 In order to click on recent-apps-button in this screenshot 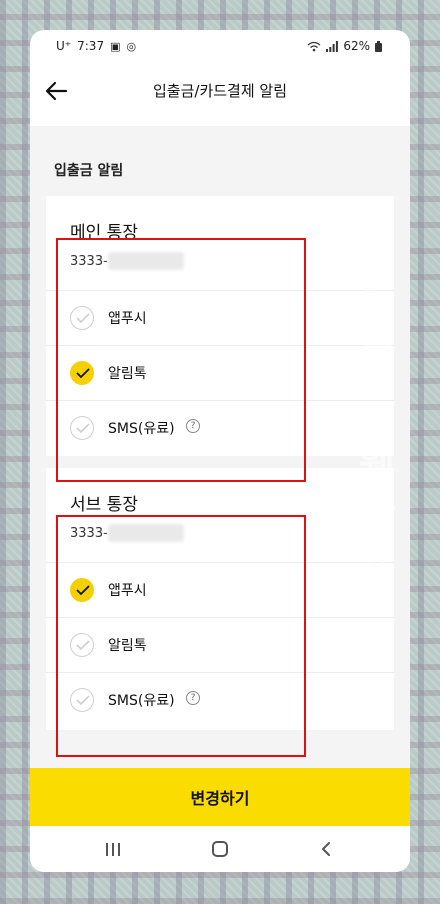, I will do `click(113, 849)`.